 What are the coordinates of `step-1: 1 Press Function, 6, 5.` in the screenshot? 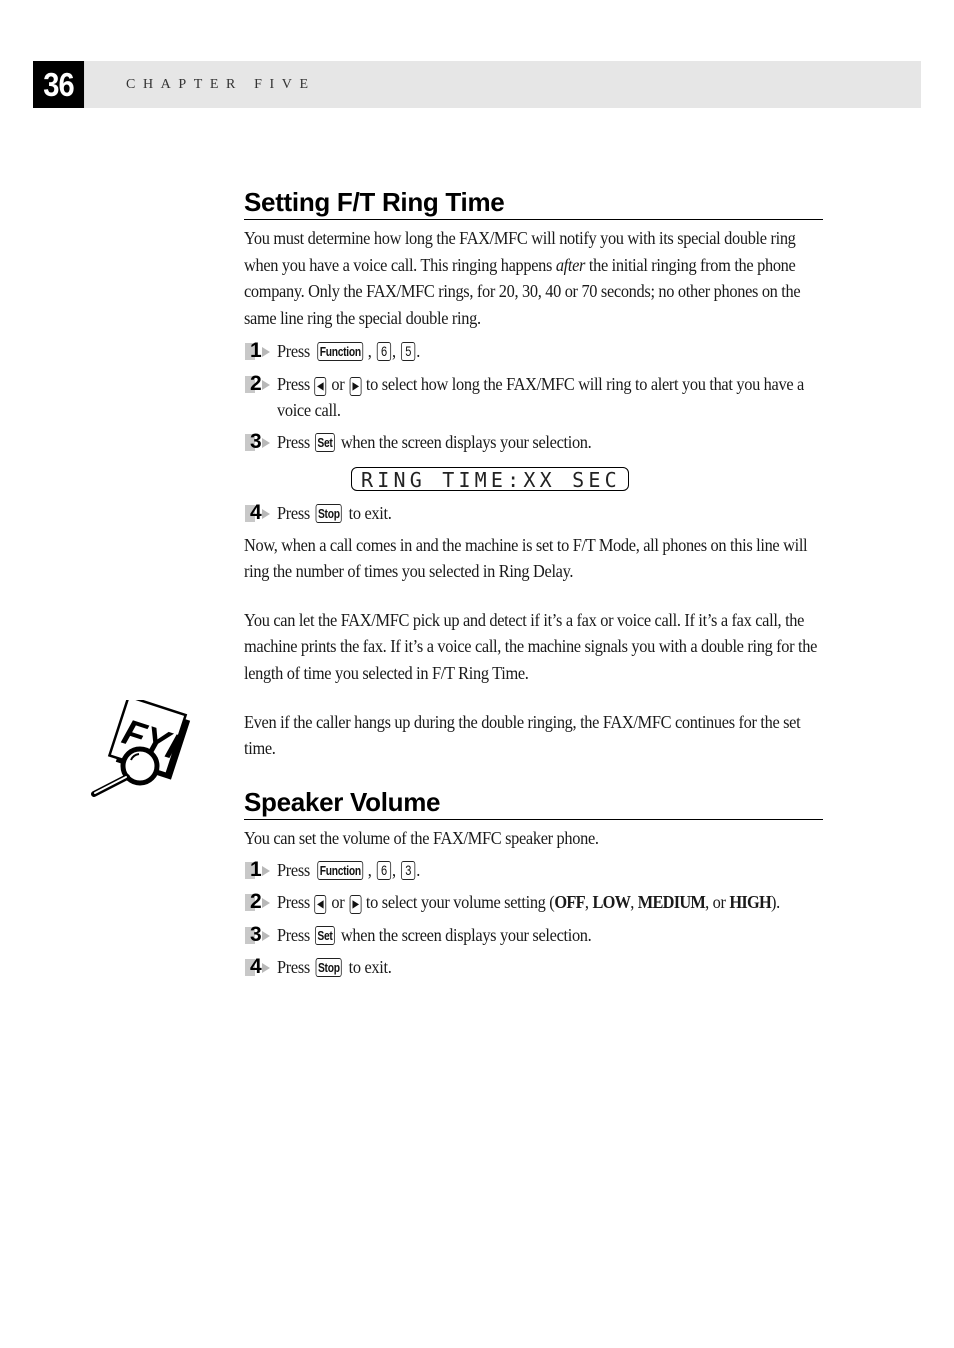 It's located at (533, 351).